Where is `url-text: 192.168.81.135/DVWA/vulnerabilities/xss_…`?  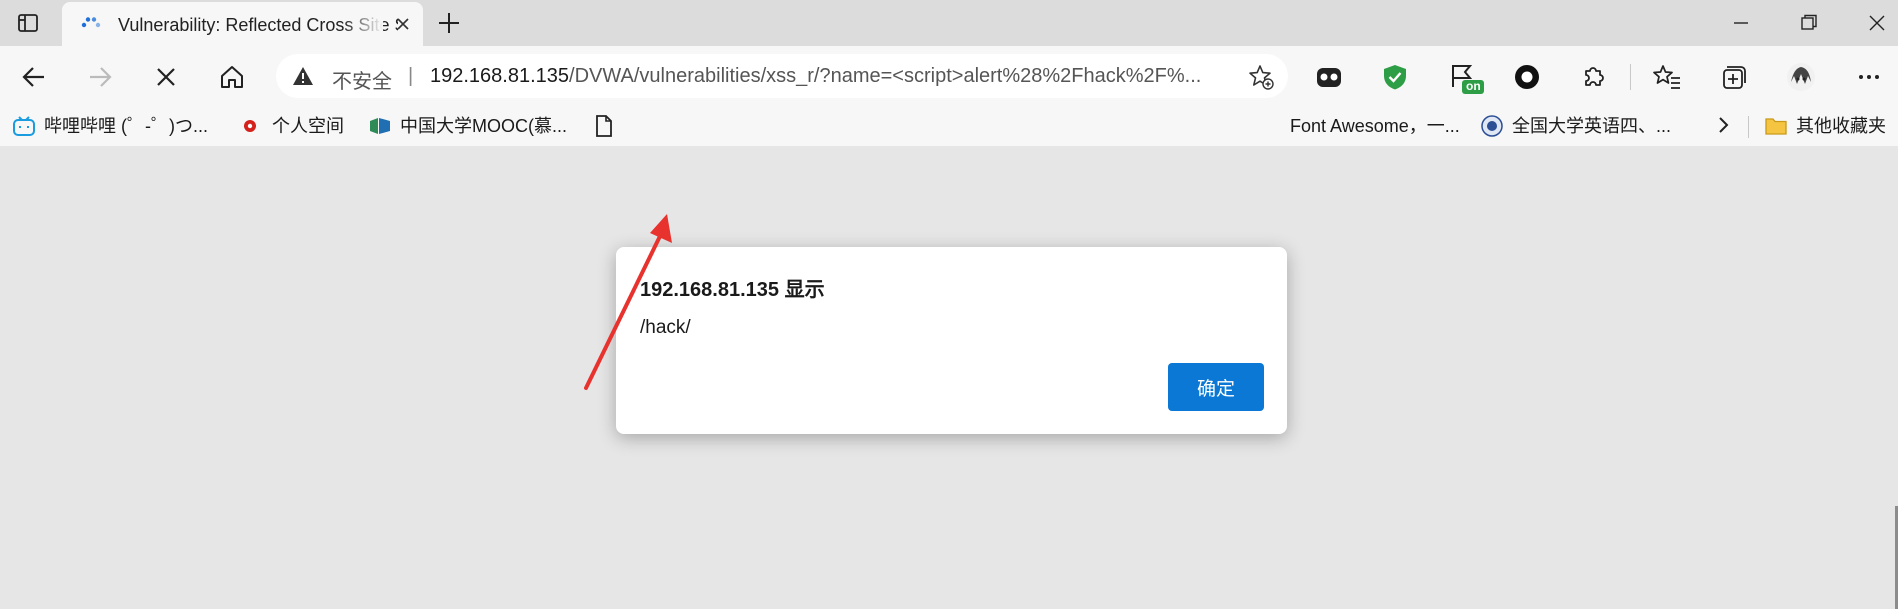
url-text: 192.168.81.135/DVWA/vulnerabilities/xss_… is located at coordinates (830, 76).